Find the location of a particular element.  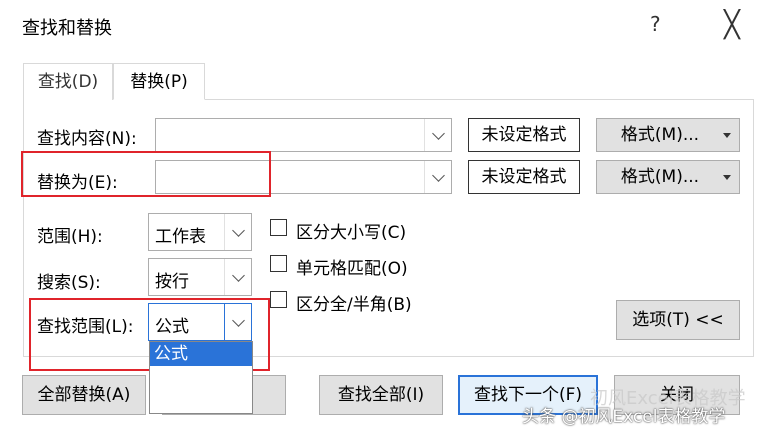

highlight-box-replace is located at coordinates (146, 174).